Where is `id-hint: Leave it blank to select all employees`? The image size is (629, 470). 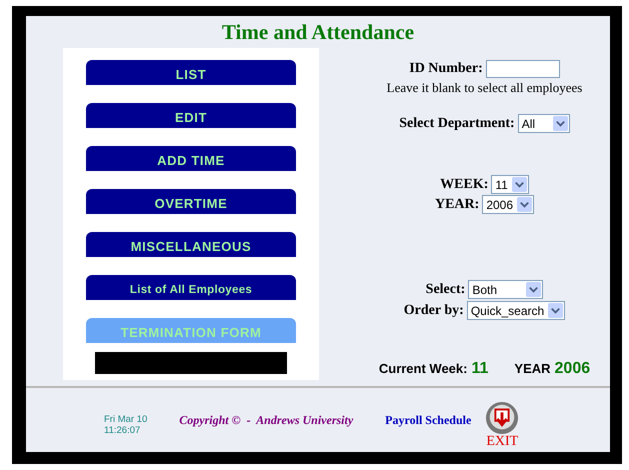
id-hint: Leave it blank to select all employees is located at coordinates (484, 88).